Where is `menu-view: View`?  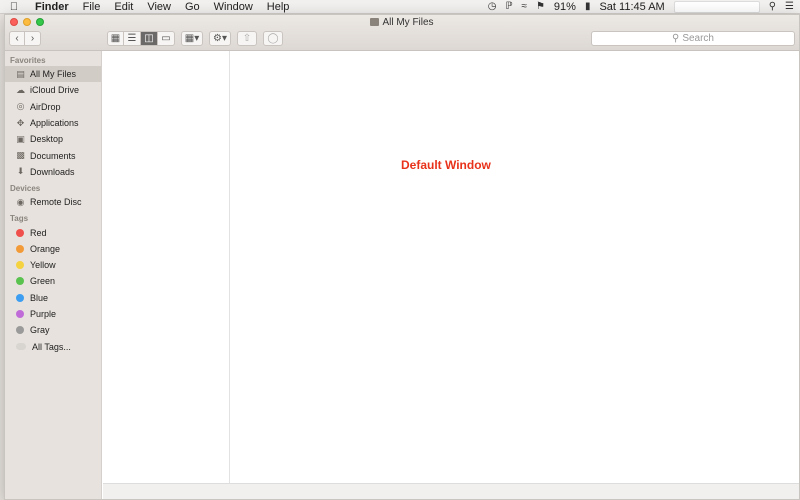
menu-view: View is located at coordinates (159, 7).